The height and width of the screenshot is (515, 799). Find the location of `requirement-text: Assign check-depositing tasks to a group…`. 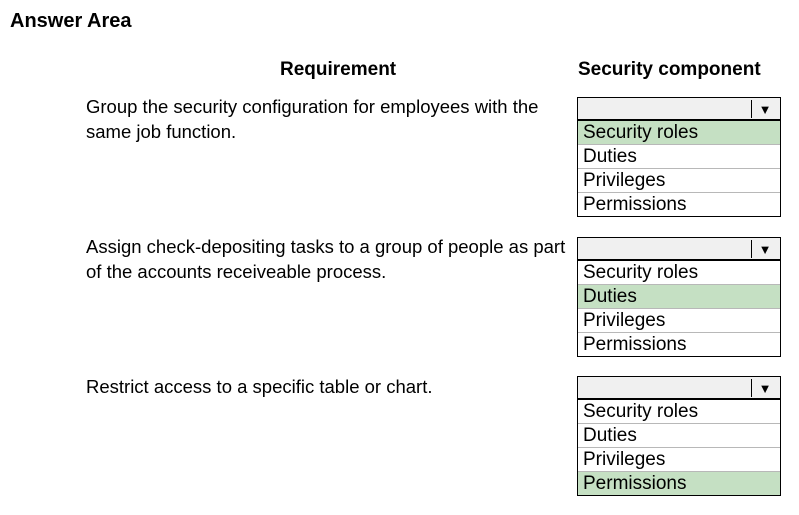

requirement-text: Assign check-depositing tasks to a group… is located at coordinates (326, 259).